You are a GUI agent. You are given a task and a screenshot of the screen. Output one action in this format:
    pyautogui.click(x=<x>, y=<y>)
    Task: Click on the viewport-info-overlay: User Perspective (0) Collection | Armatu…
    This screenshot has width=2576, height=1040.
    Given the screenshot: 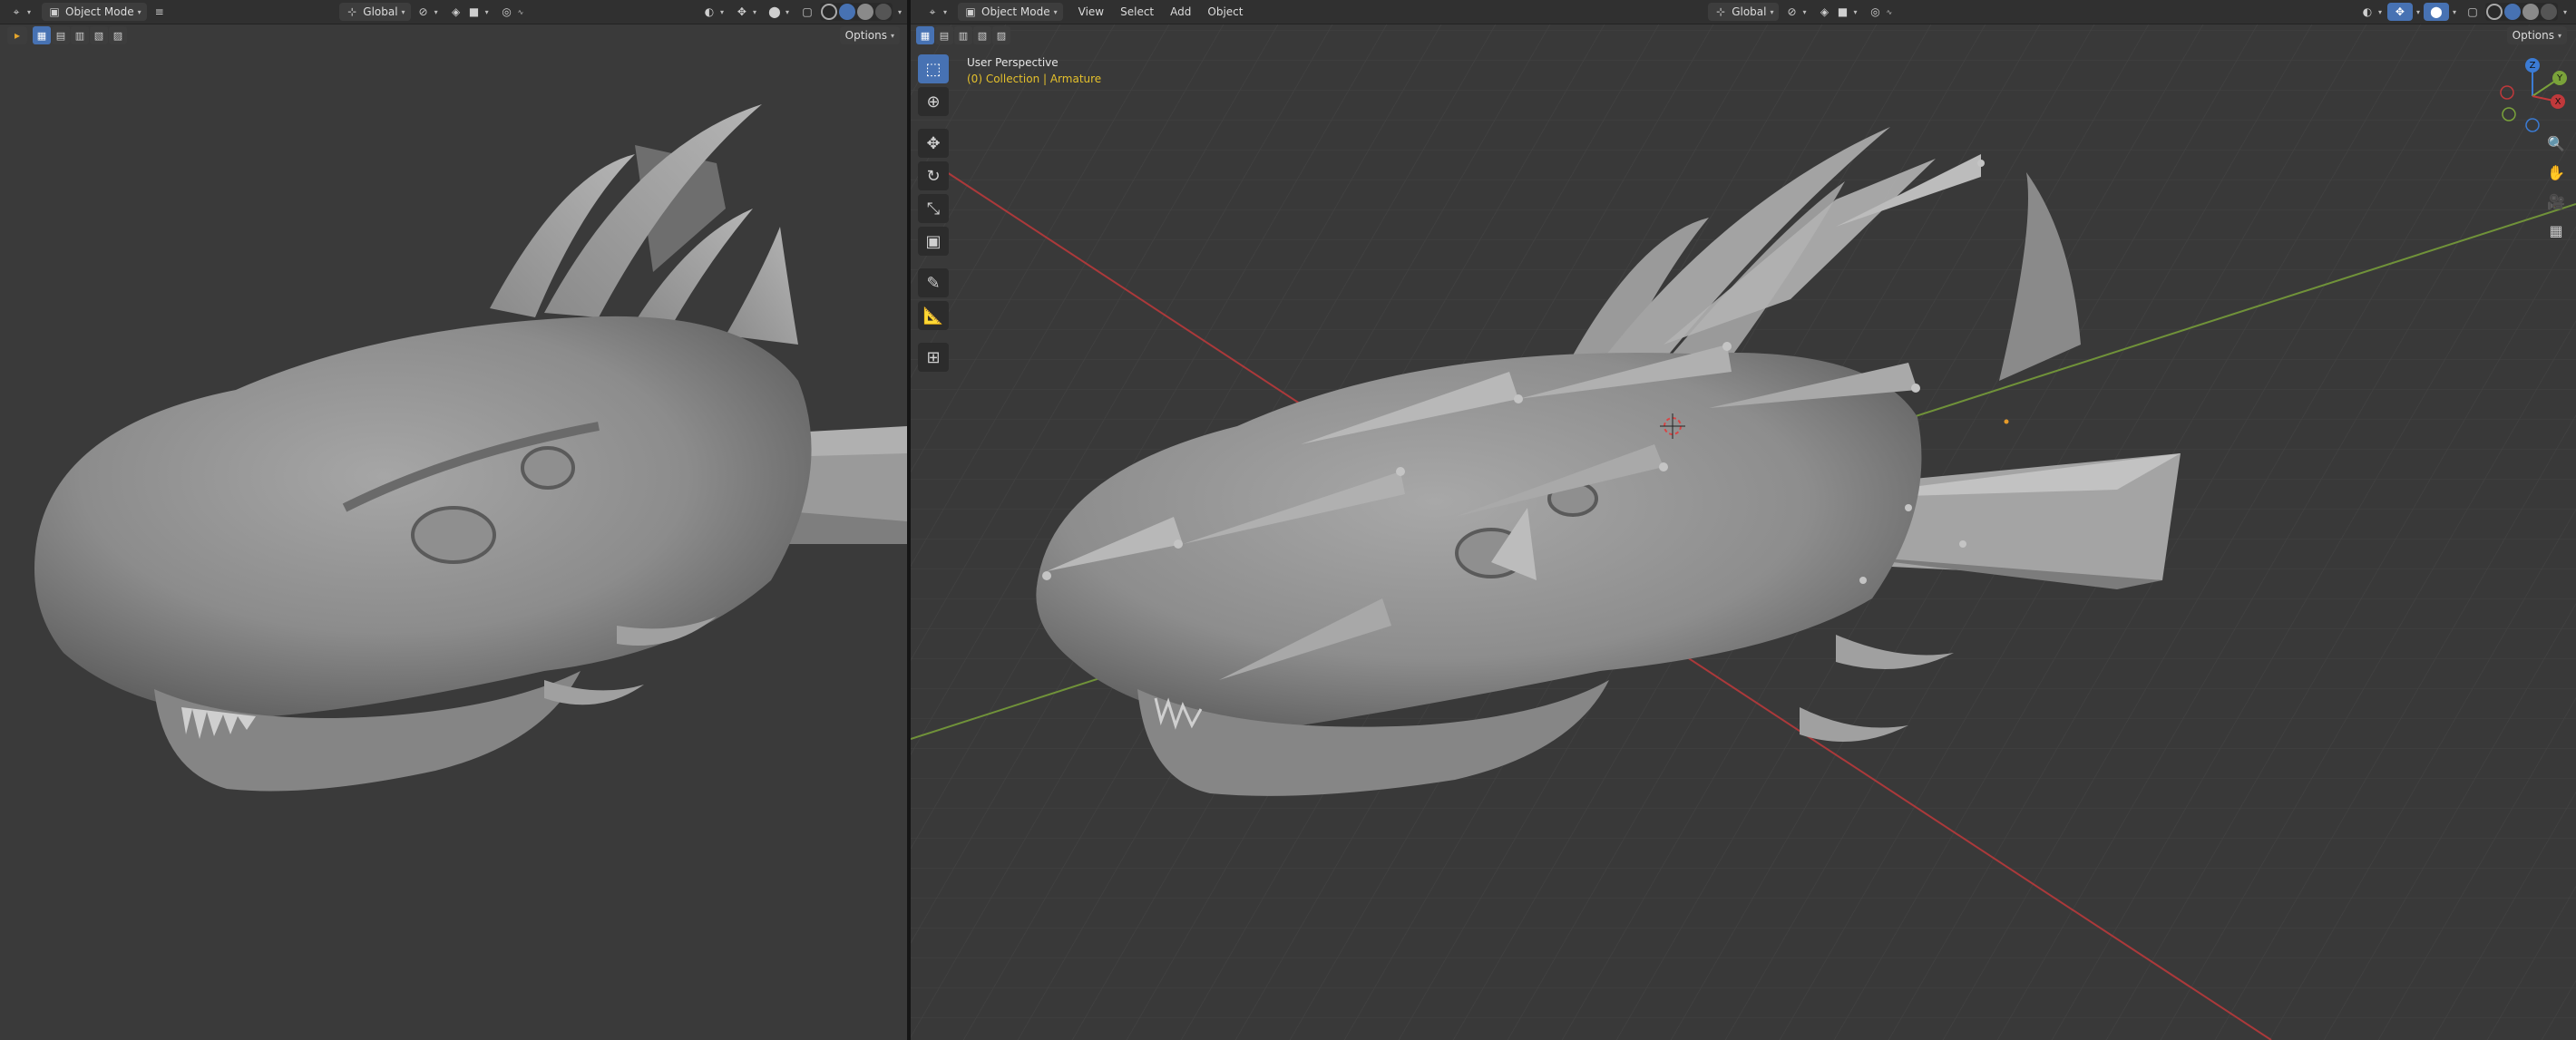 What is the action you would take?
    pyautogui.click(x=1034, y=71)
    